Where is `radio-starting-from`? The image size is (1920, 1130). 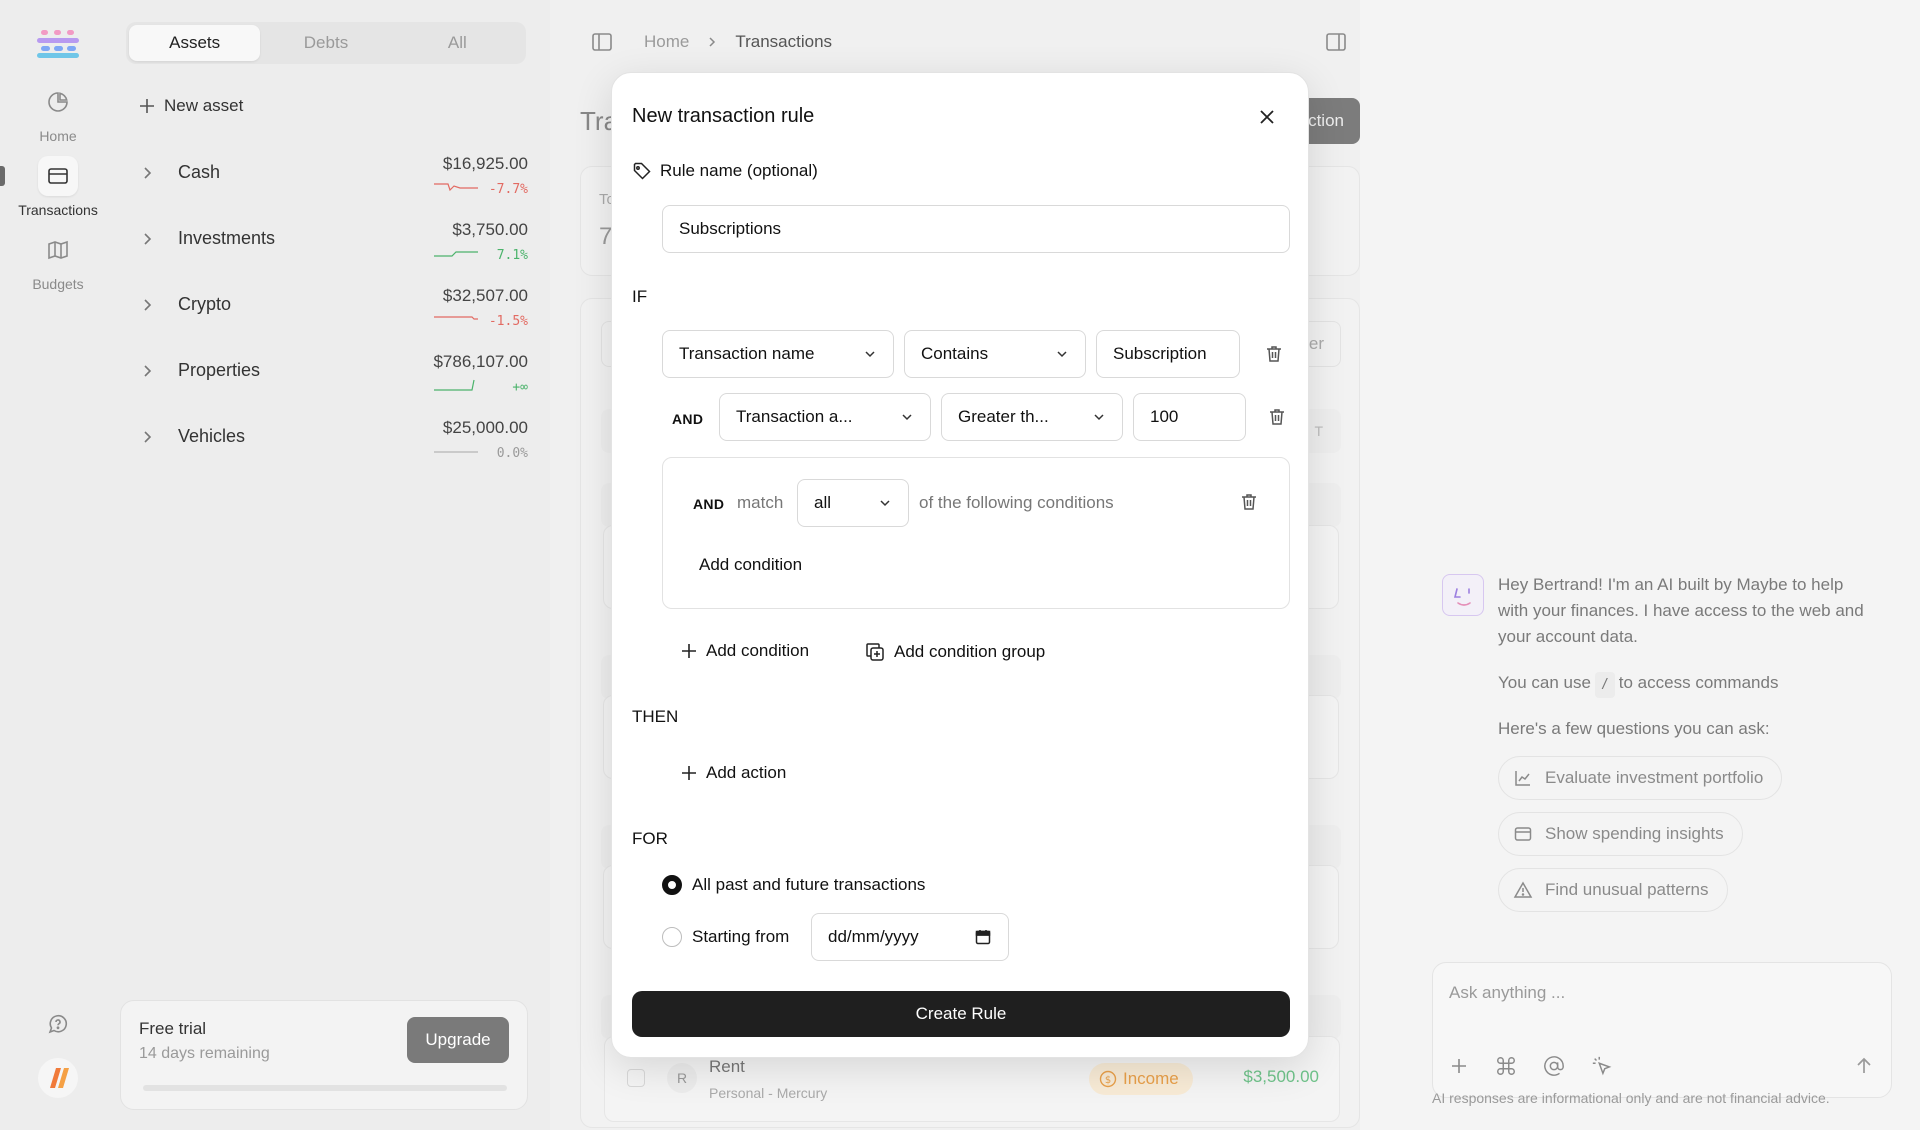
radio-starting-from is located at coordinates (672, 937).